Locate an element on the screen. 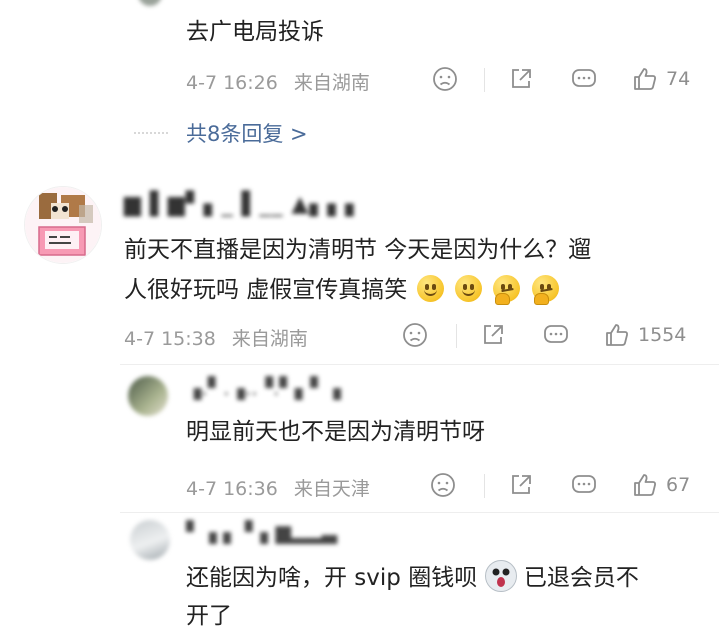 The width and height of the screenshot is (719, 644). reply-username: ▘▗ ▖ ▘▖▆▂▂▃ is located at coordinates (261, 532).